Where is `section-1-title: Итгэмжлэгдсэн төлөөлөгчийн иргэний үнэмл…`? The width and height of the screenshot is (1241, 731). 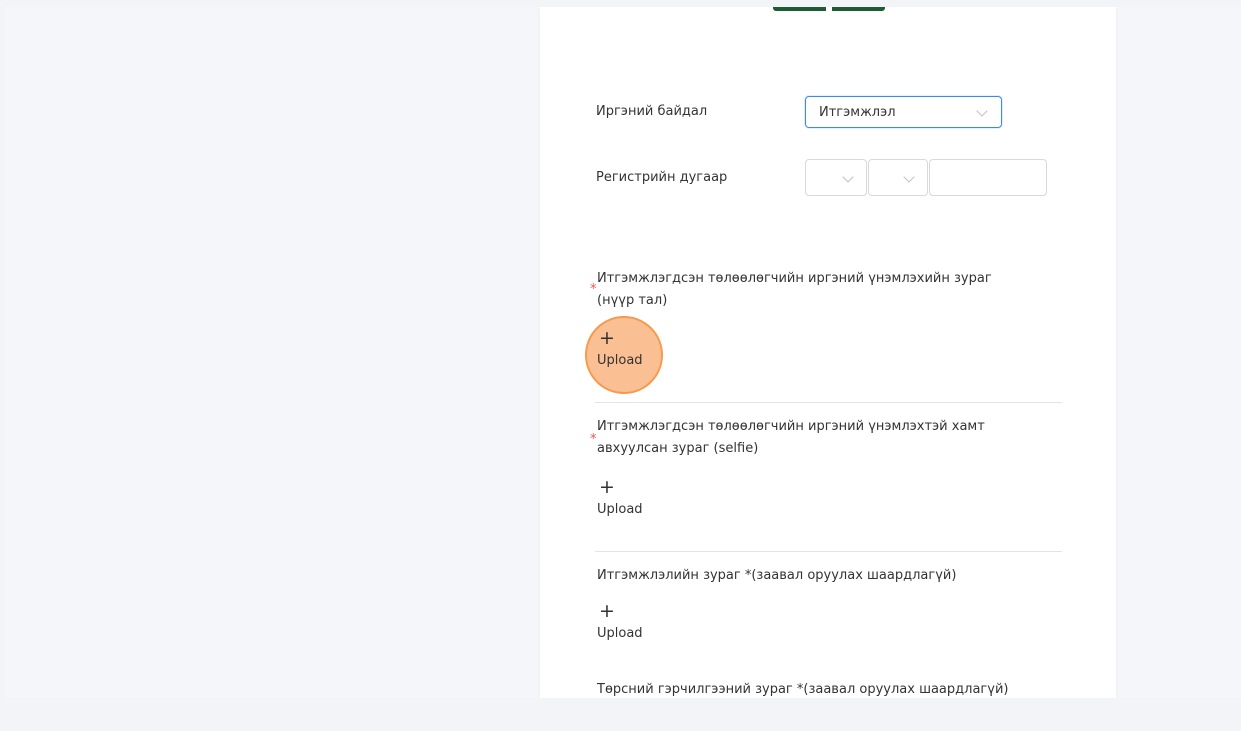
section-1-title: Итгэмжлэгдсэн төлөөлөгчийн иргэний үнэмл… is located at coordinates (827, 290).